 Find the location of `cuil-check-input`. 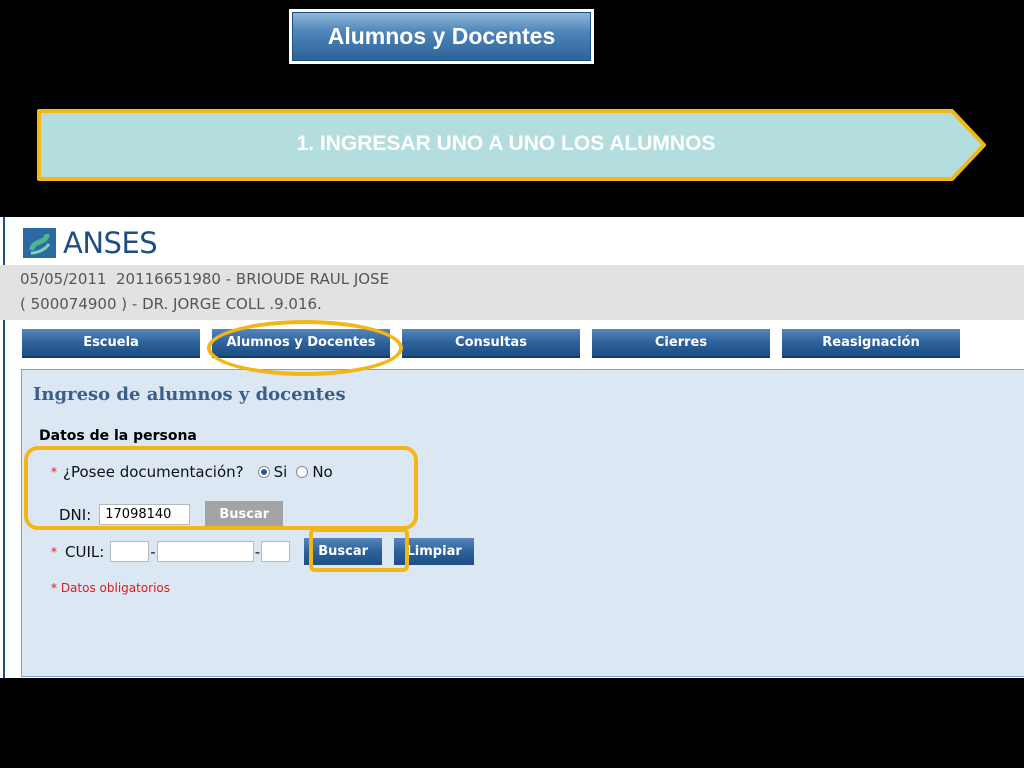

cuil-check-input is located at coordinates (276, 551).